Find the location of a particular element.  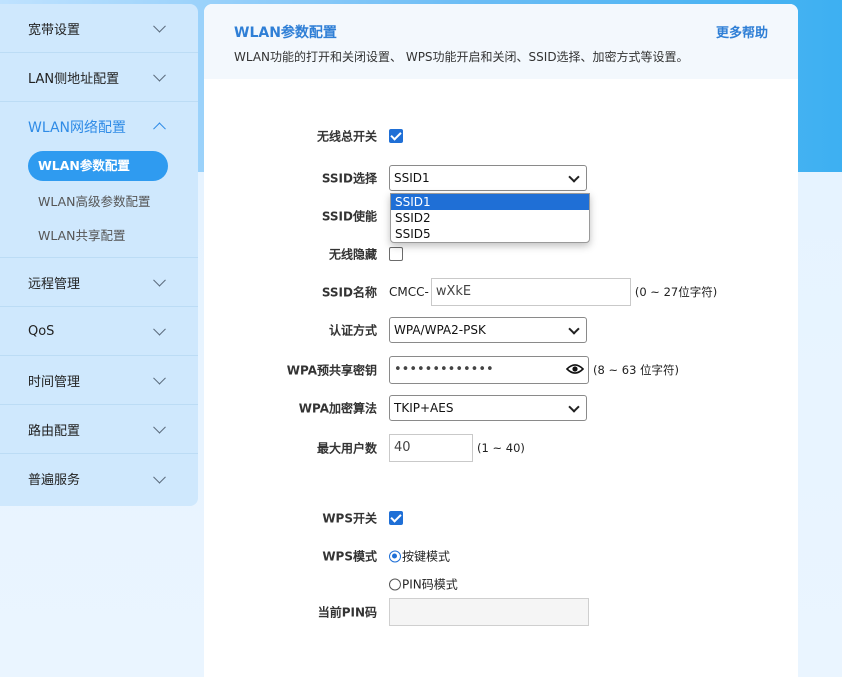

sidebar-item-route: 路由配置 is located at coordinates (99, 429).